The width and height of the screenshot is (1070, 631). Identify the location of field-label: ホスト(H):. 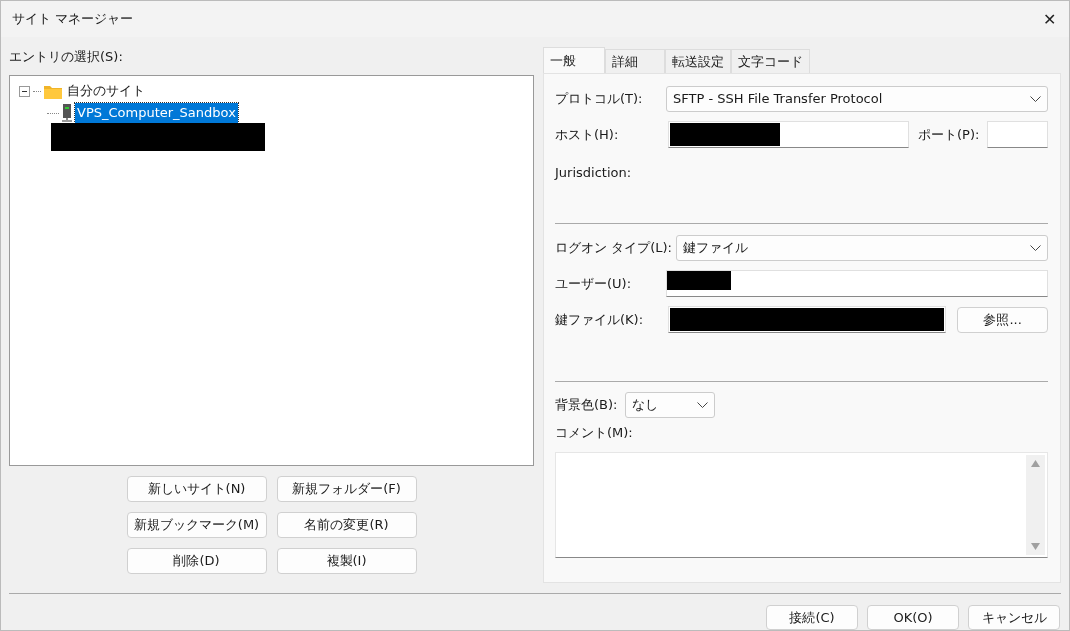
(587, 134).